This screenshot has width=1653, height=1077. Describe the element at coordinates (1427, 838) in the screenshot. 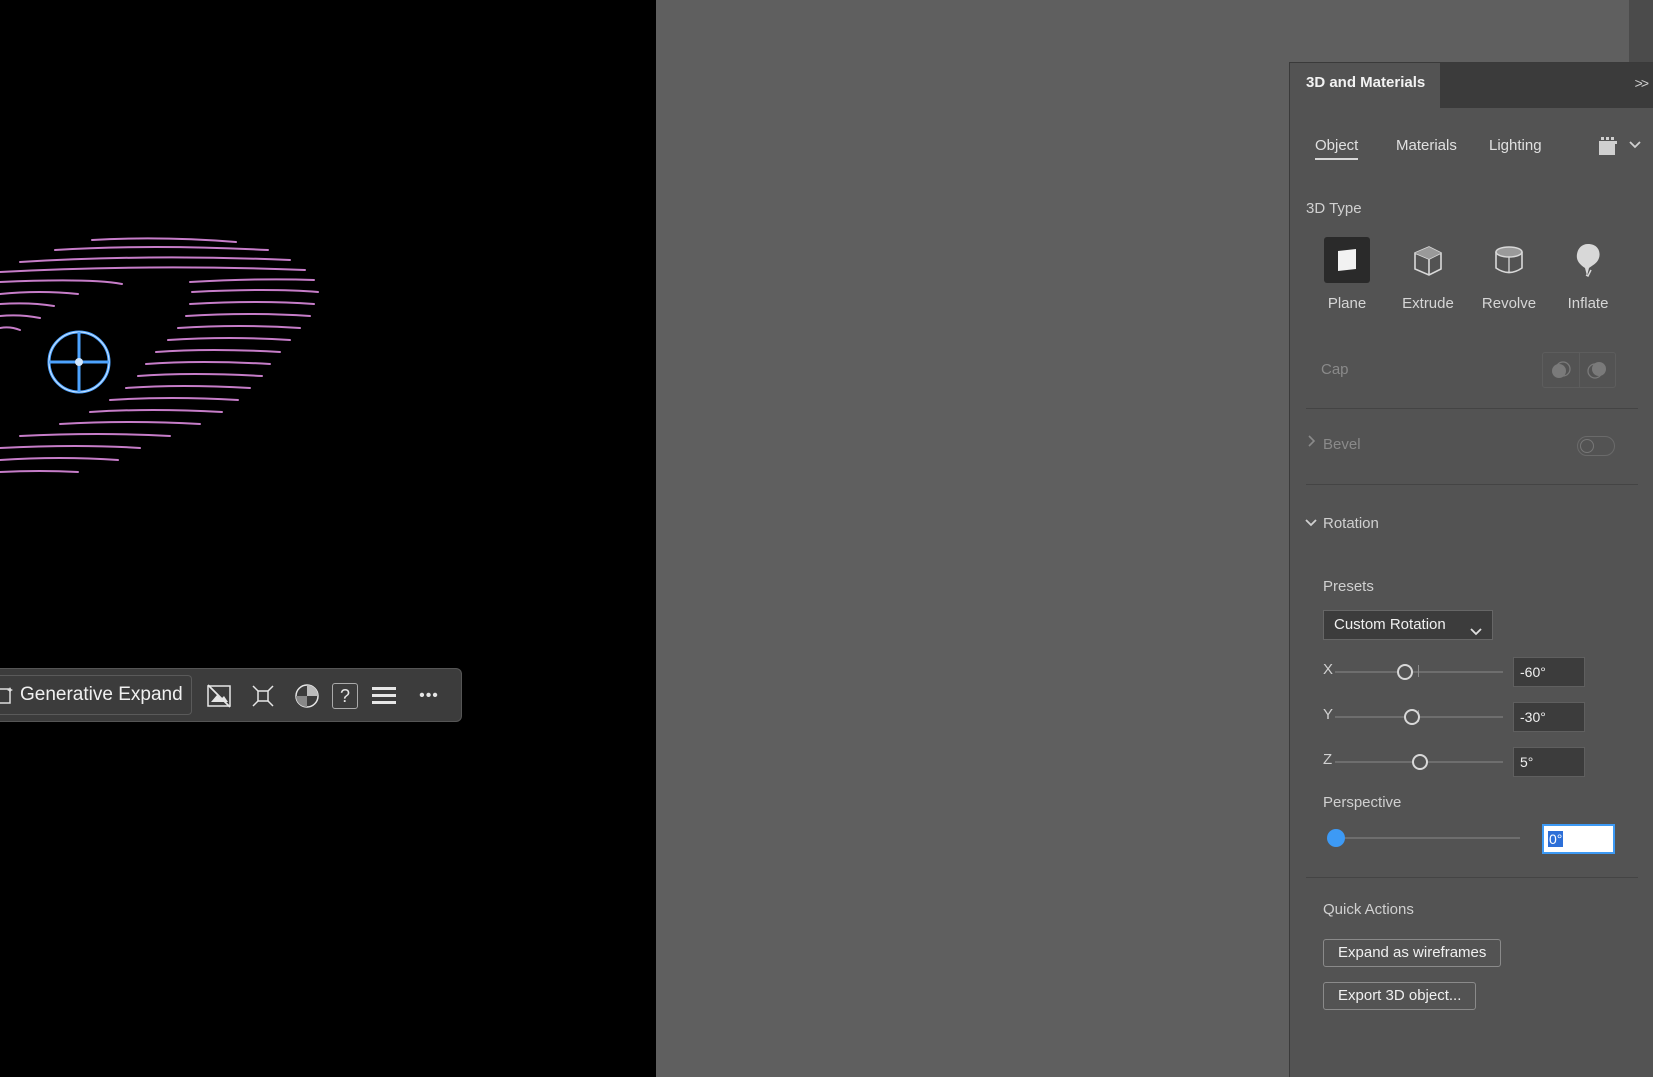

I see `perspective-slider-track` at that location.